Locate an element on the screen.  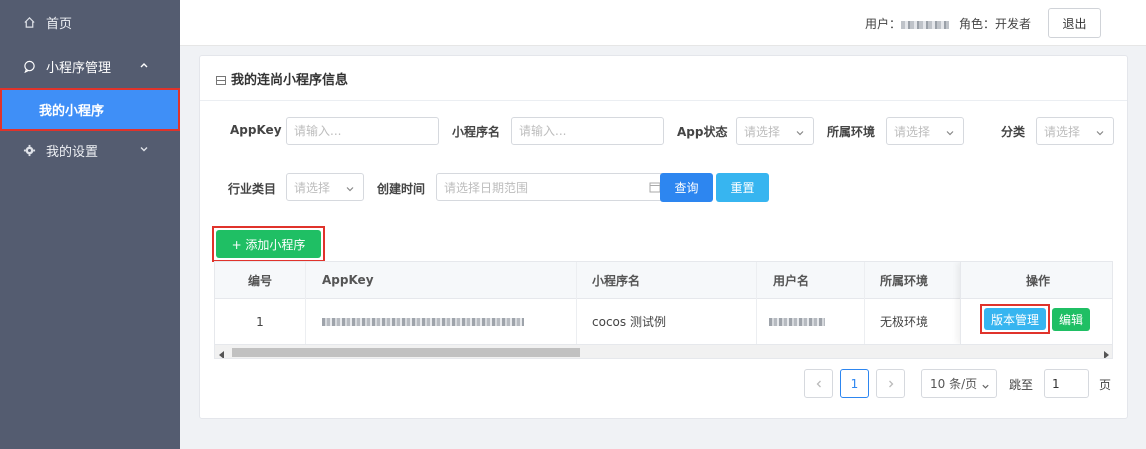
edit-button: 编辑 is located at coordinates (1071, 319).